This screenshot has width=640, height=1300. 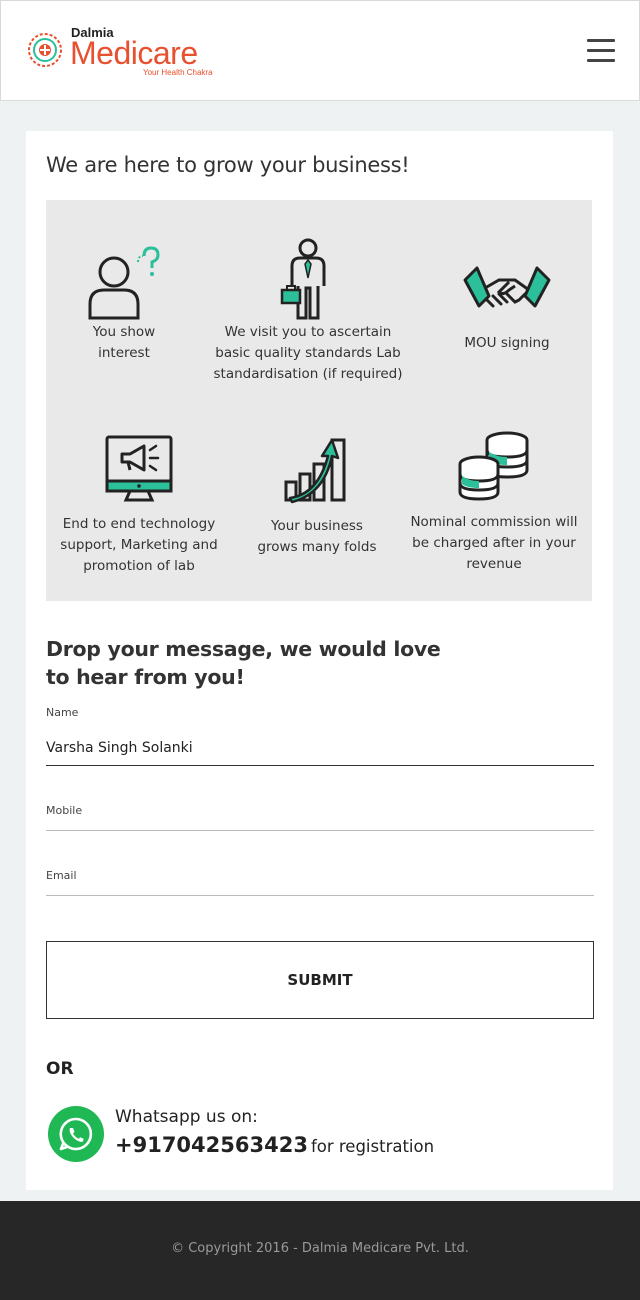 I want to click on growth-chart-icon, so click(x=315, y=471).